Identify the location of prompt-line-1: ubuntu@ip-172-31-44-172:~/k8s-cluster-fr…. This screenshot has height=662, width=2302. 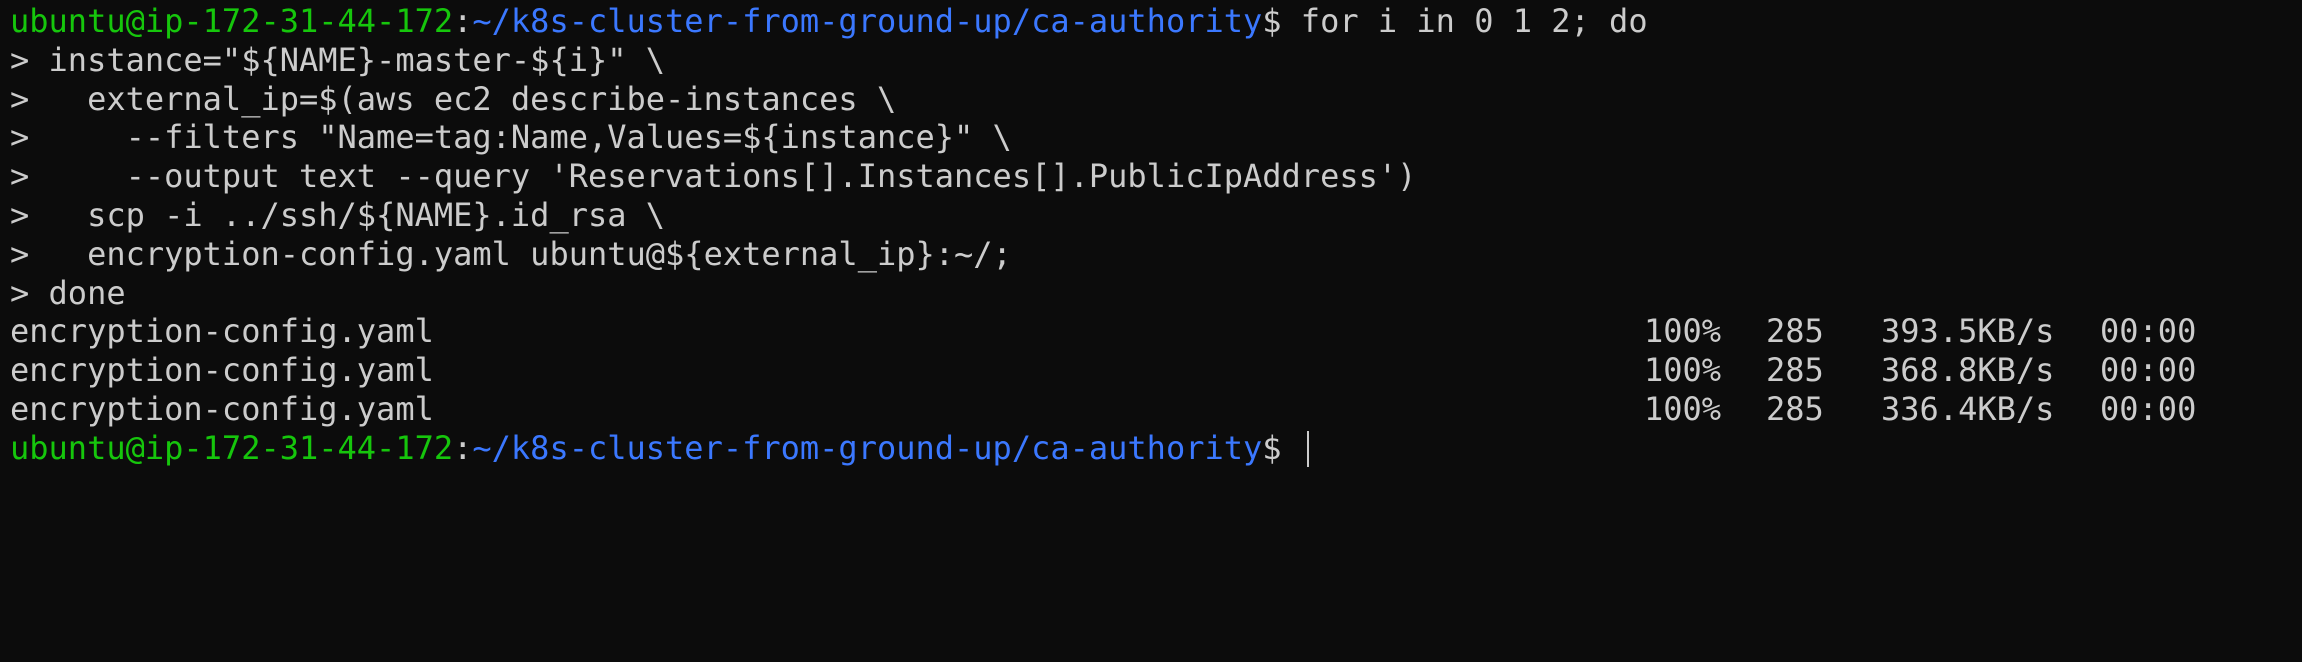
(1156, 21).